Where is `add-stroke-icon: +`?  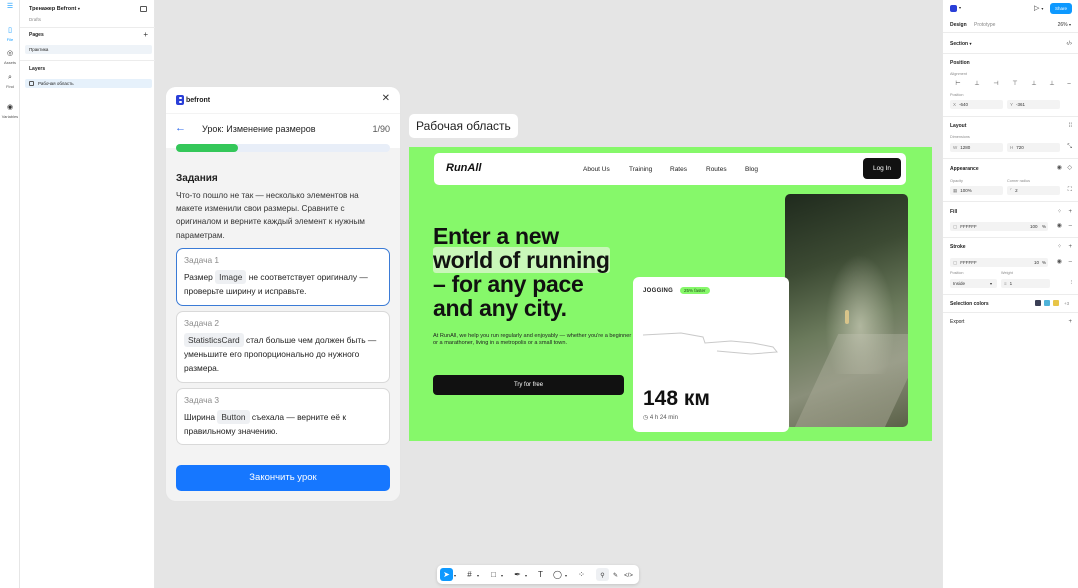 add-stroke-icon: + is located at coordinates (1070, 247).